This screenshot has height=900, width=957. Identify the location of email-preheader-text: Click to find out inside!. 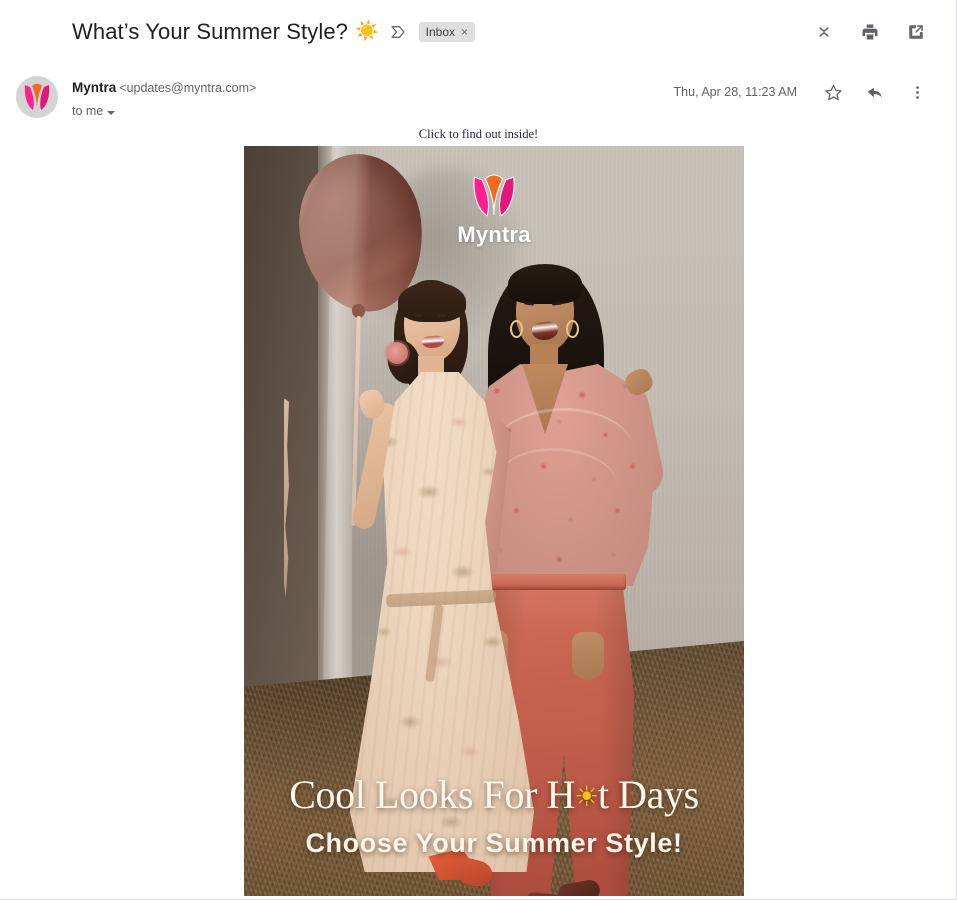
(478, 134).